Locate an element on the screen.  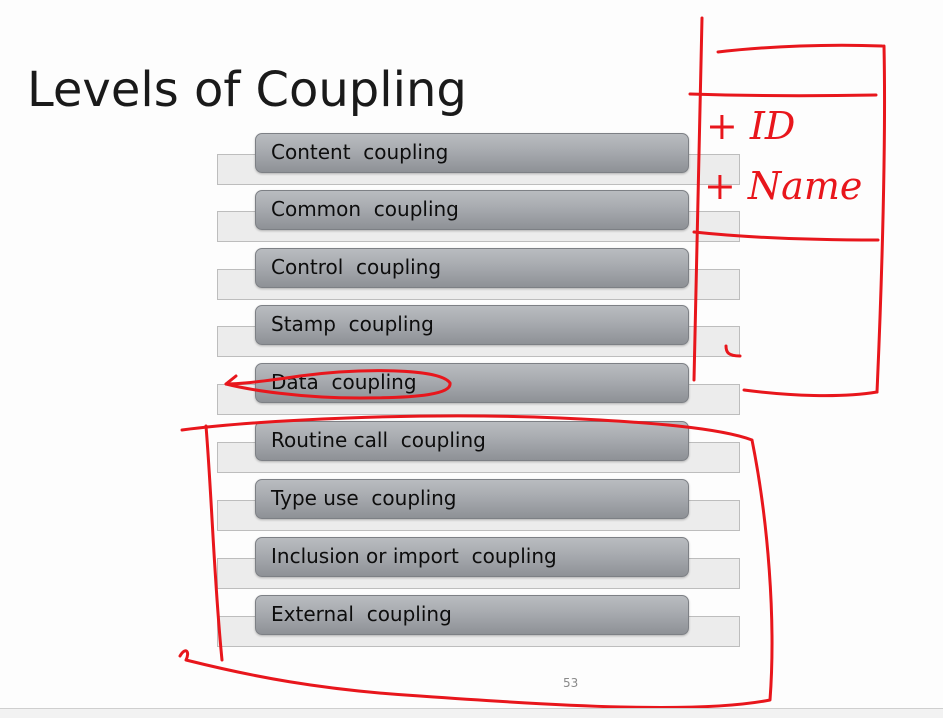
level-item: Common coupling is located at coordinates (483, 216).